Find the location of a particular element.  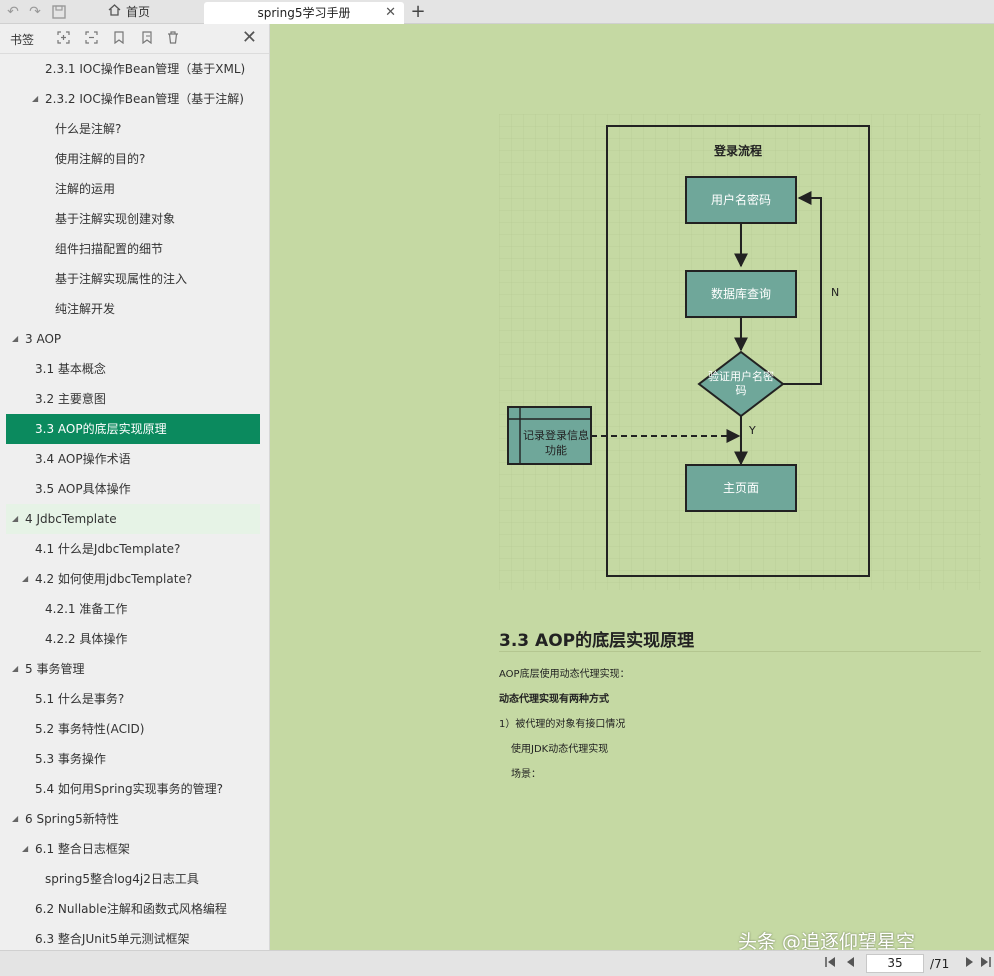

label-no: N is located at coordinates (835, 292).